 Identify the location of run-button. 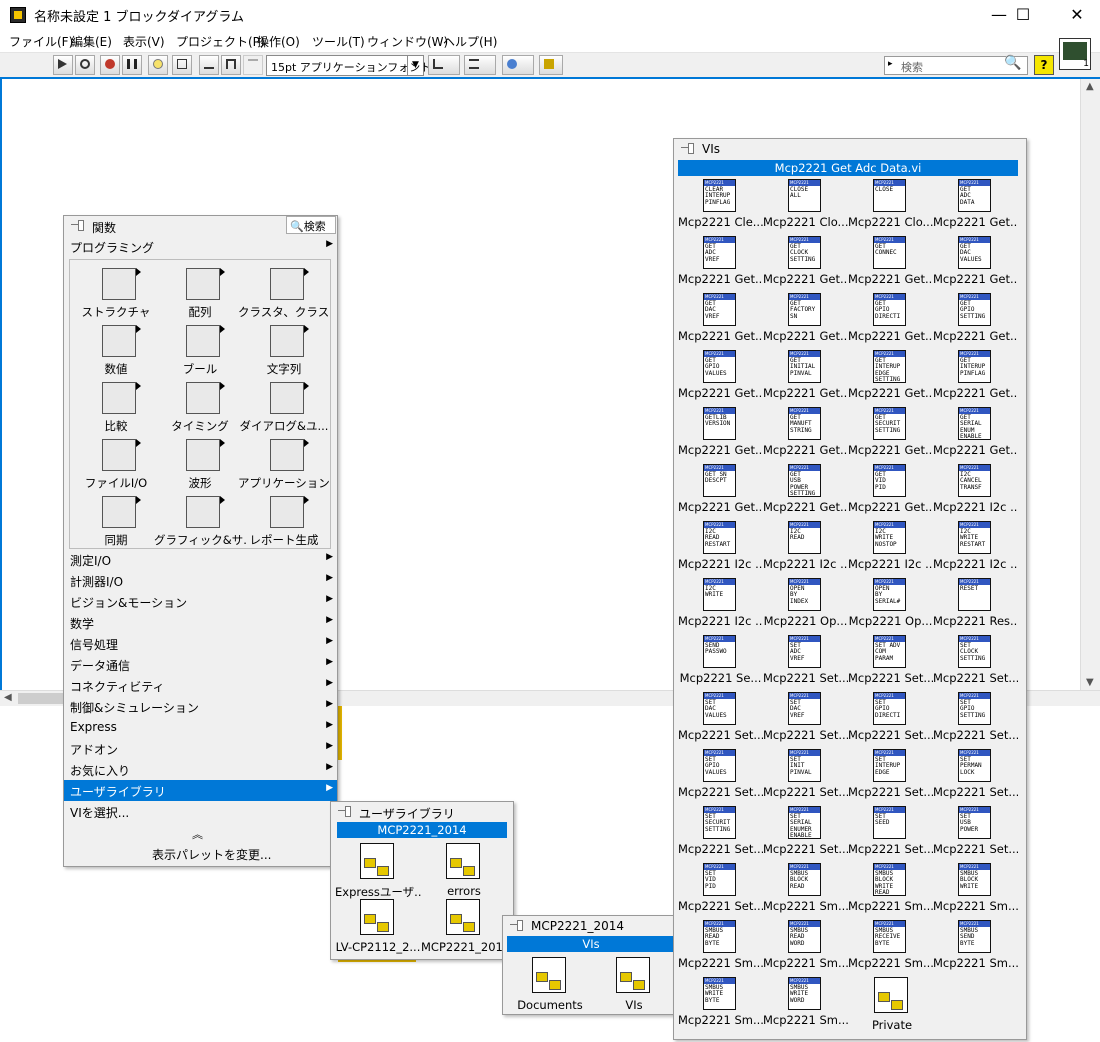
(63, 65).